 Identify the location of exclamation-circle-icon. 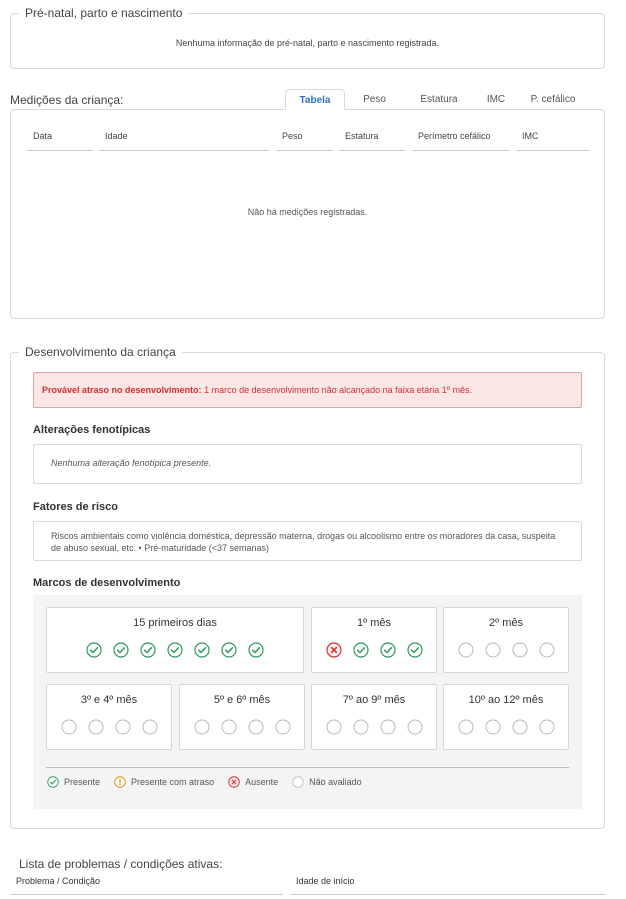
(120, 782).